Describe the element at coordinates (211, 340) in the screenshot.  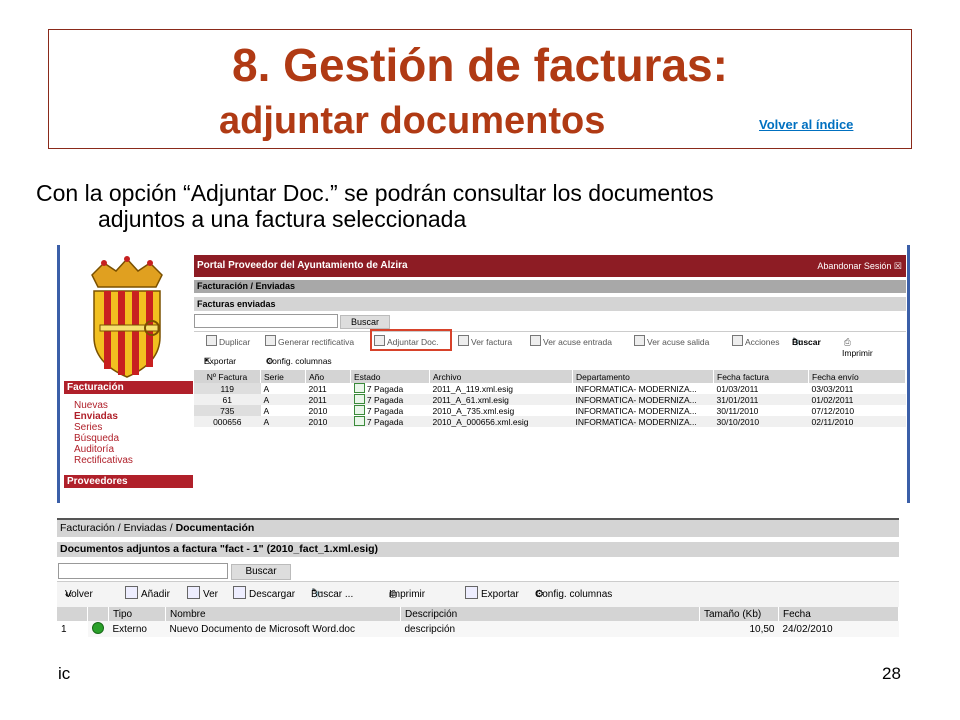
I see `duplicate-icon` at that location.